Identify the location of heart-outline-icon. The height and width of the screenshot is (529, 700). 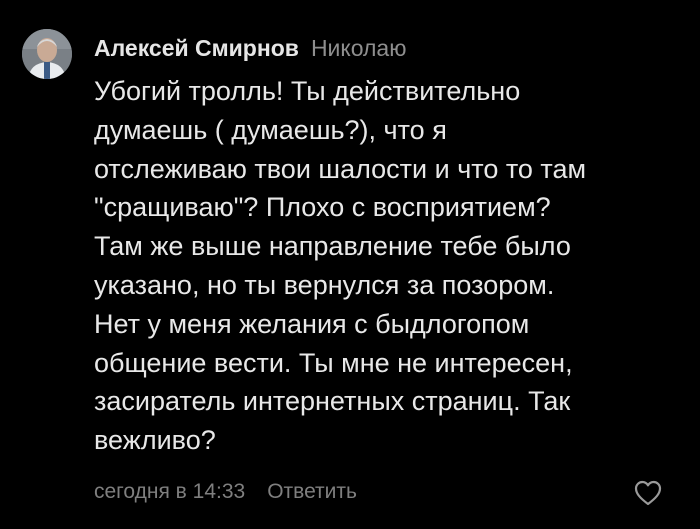
(648, 493).